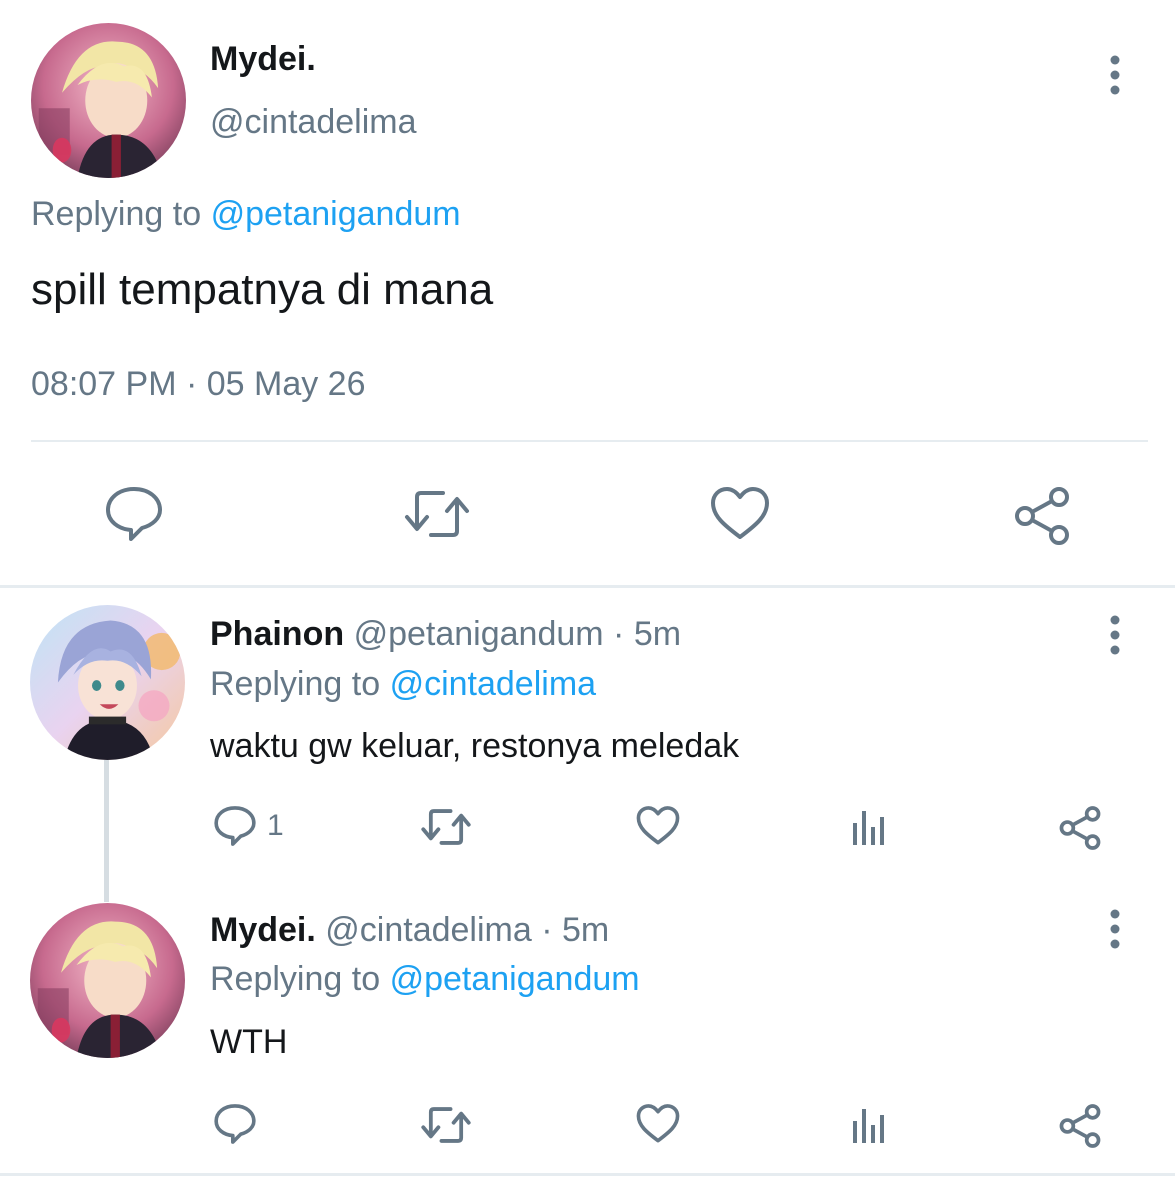 The height and width of the screenshot is (1178, 1175). I want to click on reply-button: 1, so click(248, 826).